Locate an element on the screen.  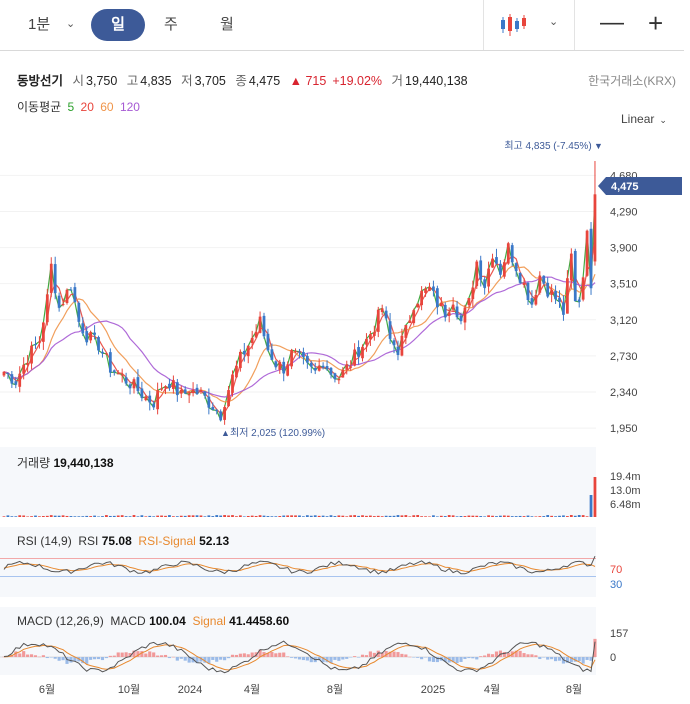
high-annotation: 최고 4,835 (-7.45%) is located at coordinates (547, 146).